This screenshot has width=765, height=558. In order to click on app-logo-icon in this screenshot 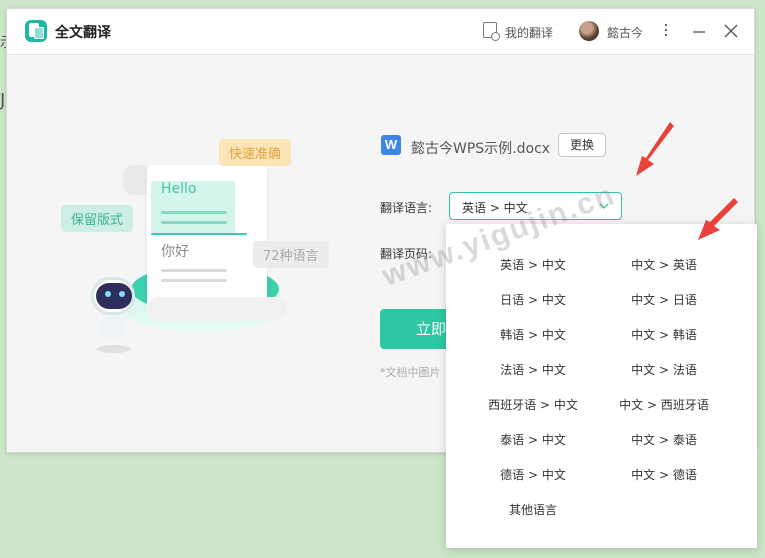, I will do `click(36, 31)`.